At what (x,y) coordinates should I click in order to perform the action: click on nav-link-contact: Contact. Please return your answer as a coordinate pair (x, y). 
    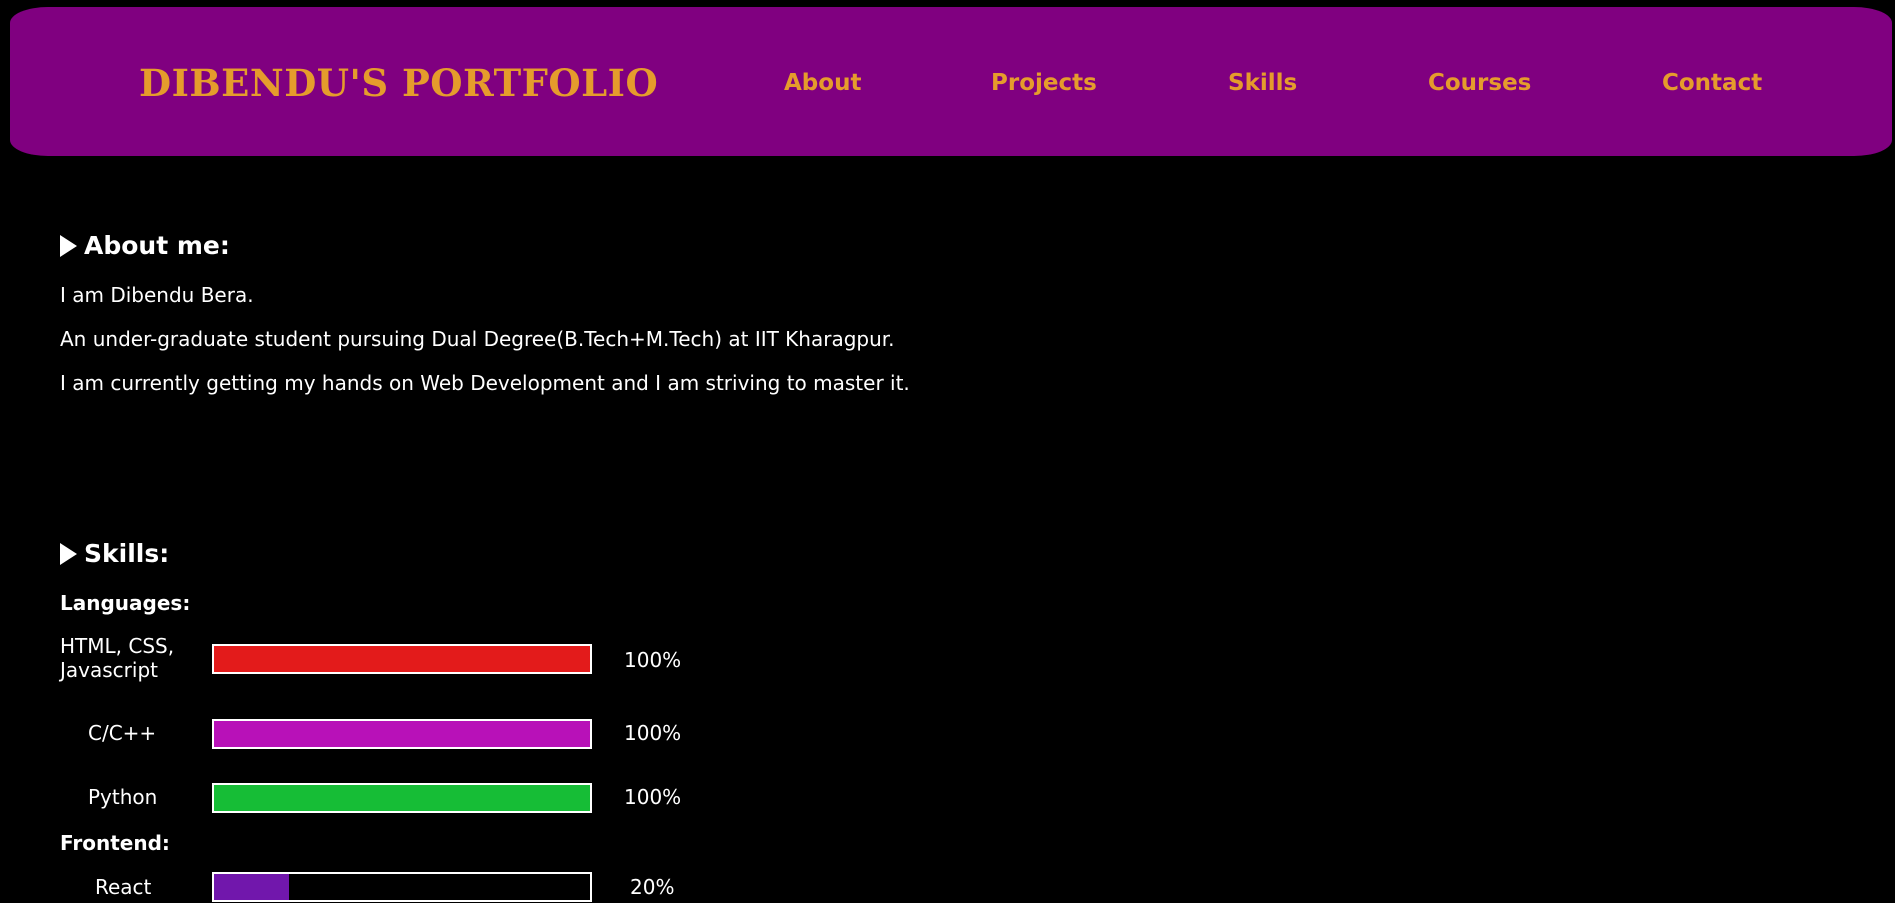
    Looking at the image, I should click on (1712, 83).